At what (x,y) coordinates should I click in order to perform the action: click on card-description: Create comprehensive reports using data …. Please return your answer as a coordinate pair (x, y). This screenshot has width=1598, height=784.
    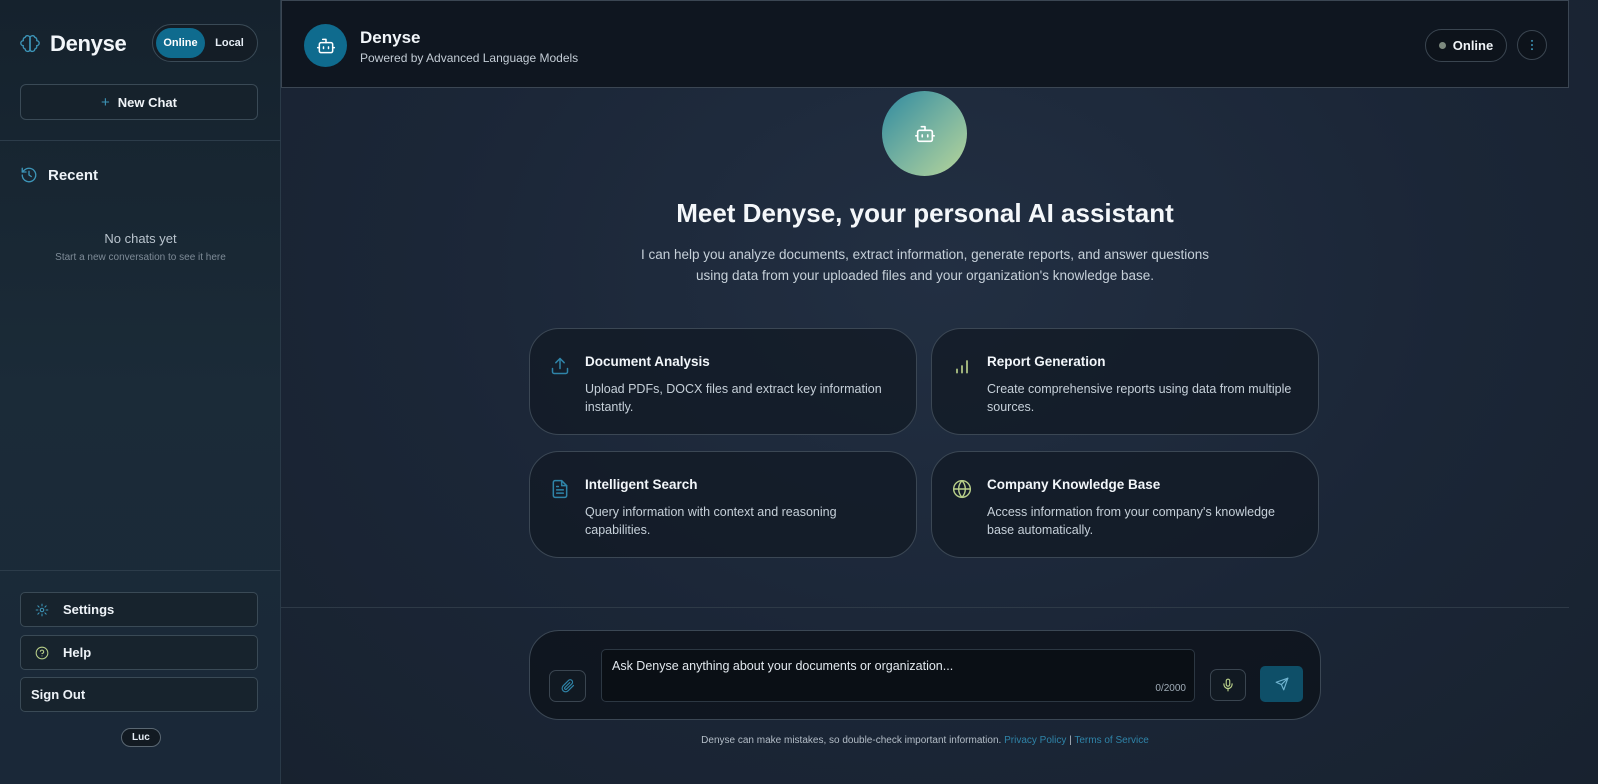
    Looking at the image, I should click on (1139, 398).